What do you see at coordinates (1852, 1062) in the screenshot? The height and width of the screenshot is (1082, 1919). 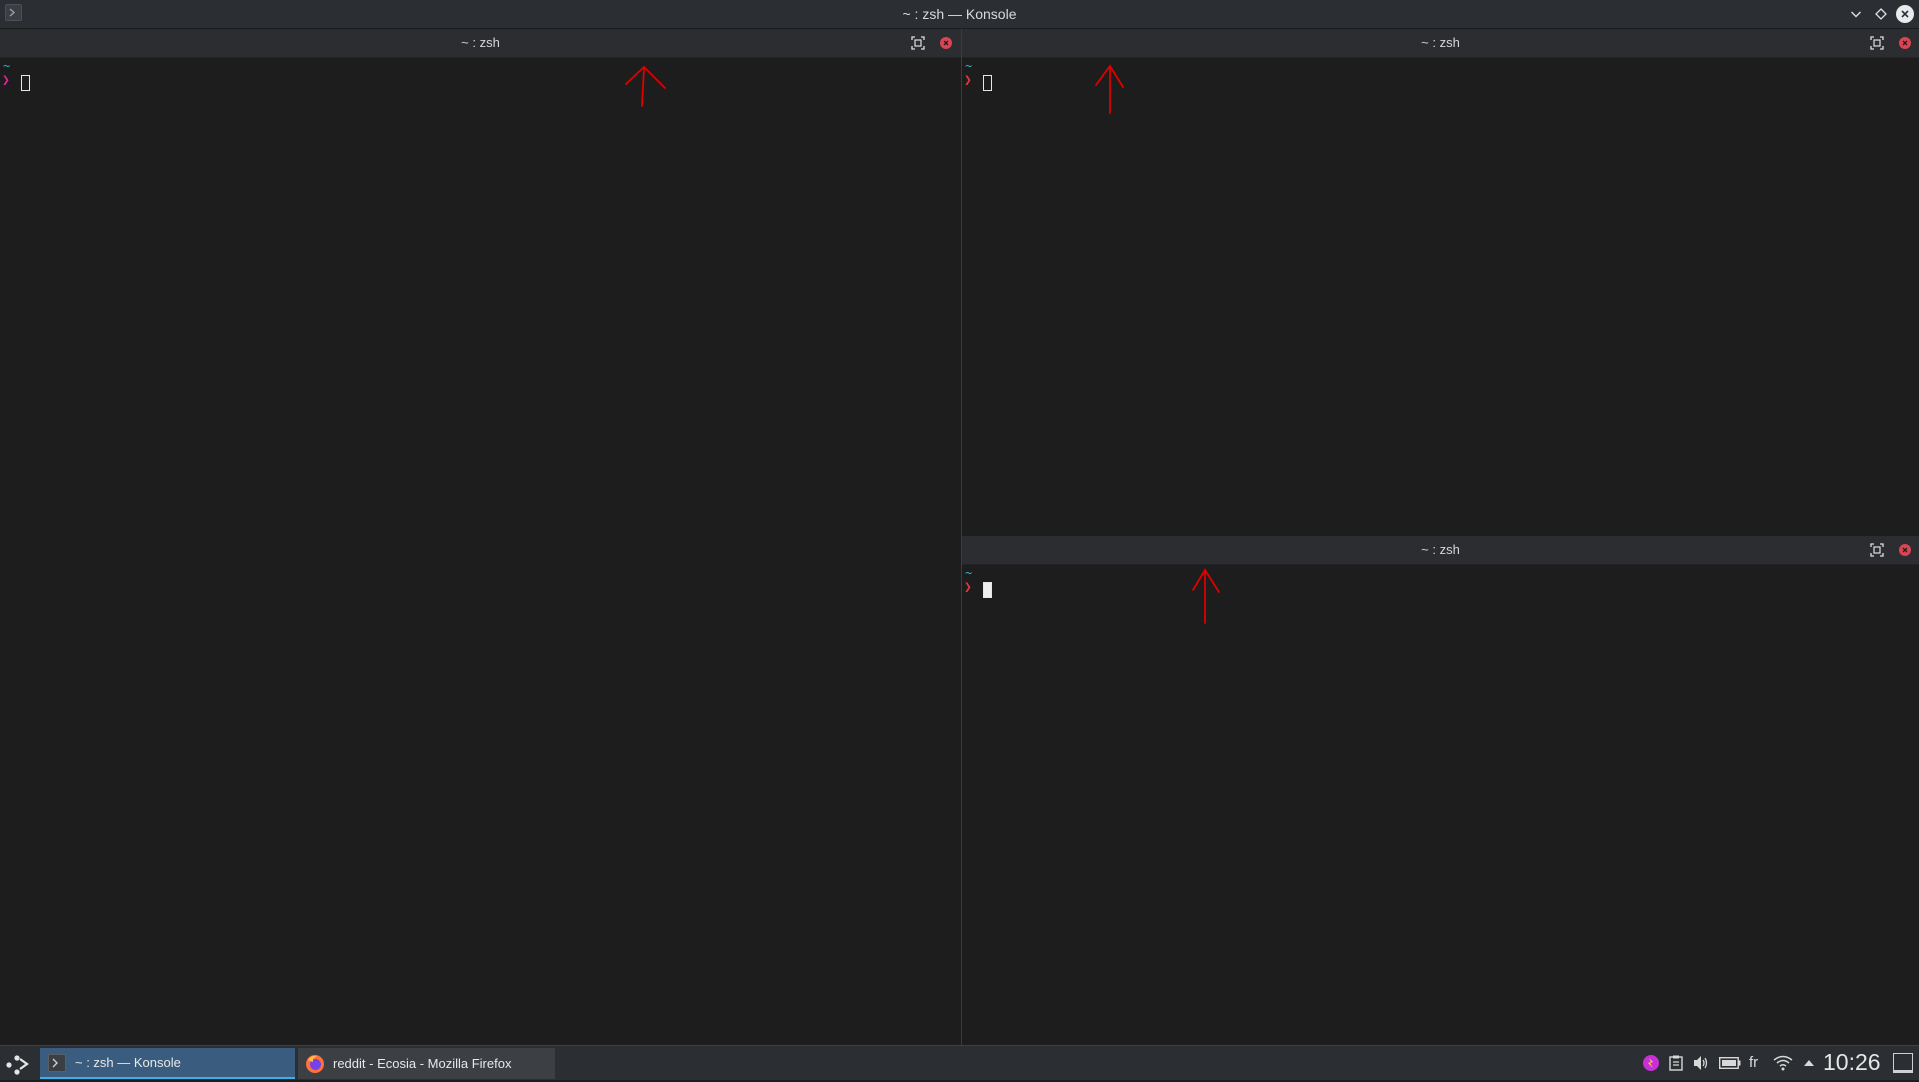 I see `digital-clock: 10:26` at bounding box center [1852, 1062].